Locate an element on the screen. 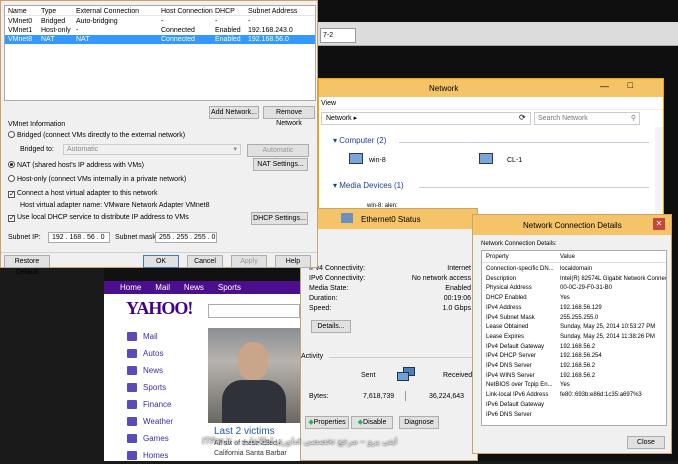 Image resolution: width=678 pixels, height=464 pixels. menu-finance: Finance is located at coordinates (168, 404).